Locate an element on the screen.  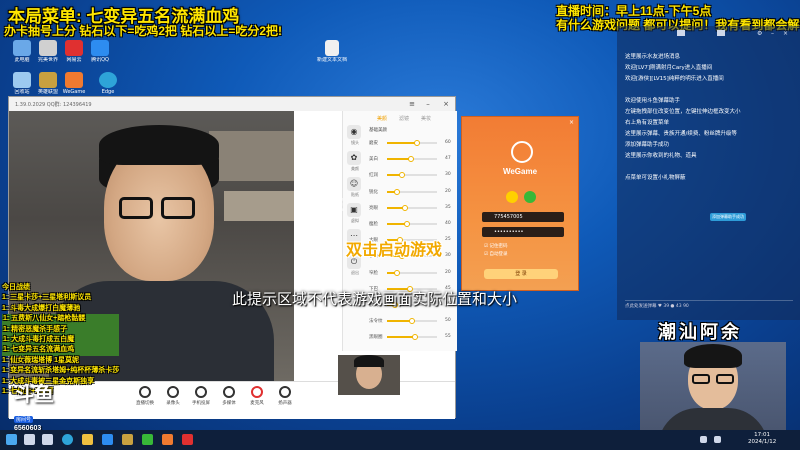
beauty-slider: 美白 47 is located at coordinates (412, 159).